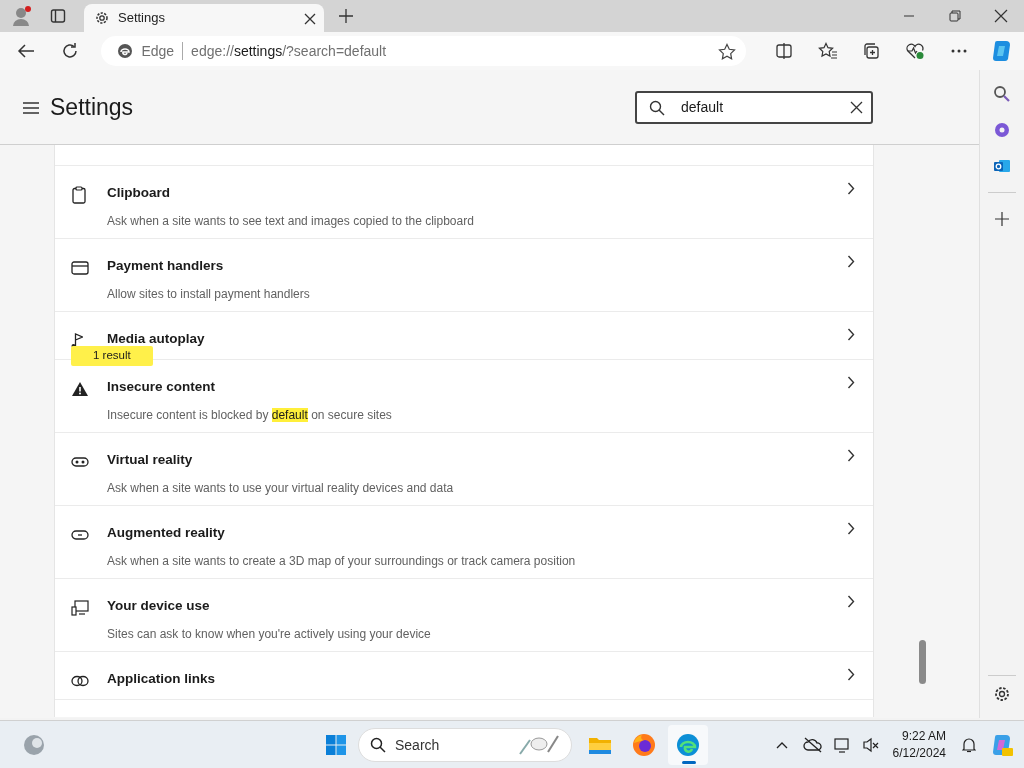 The width and height of the screenshot is (1024, 768). What do you see at coordinates (158, 51) in the screenshot?
I see `site-label: Edge` at bounding box center [158, 51].